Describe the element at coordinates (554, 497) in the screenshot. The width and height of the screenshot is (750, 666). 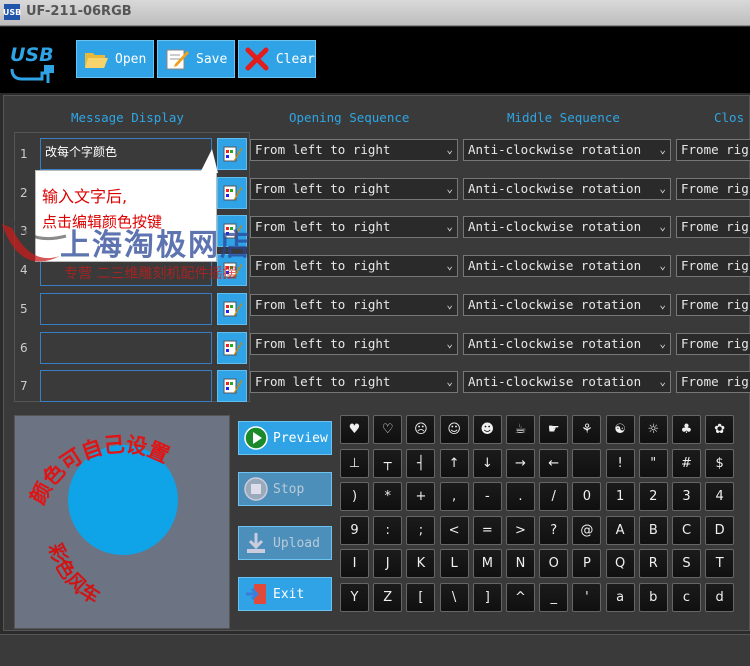
I see `symbol-key: /` at that location.